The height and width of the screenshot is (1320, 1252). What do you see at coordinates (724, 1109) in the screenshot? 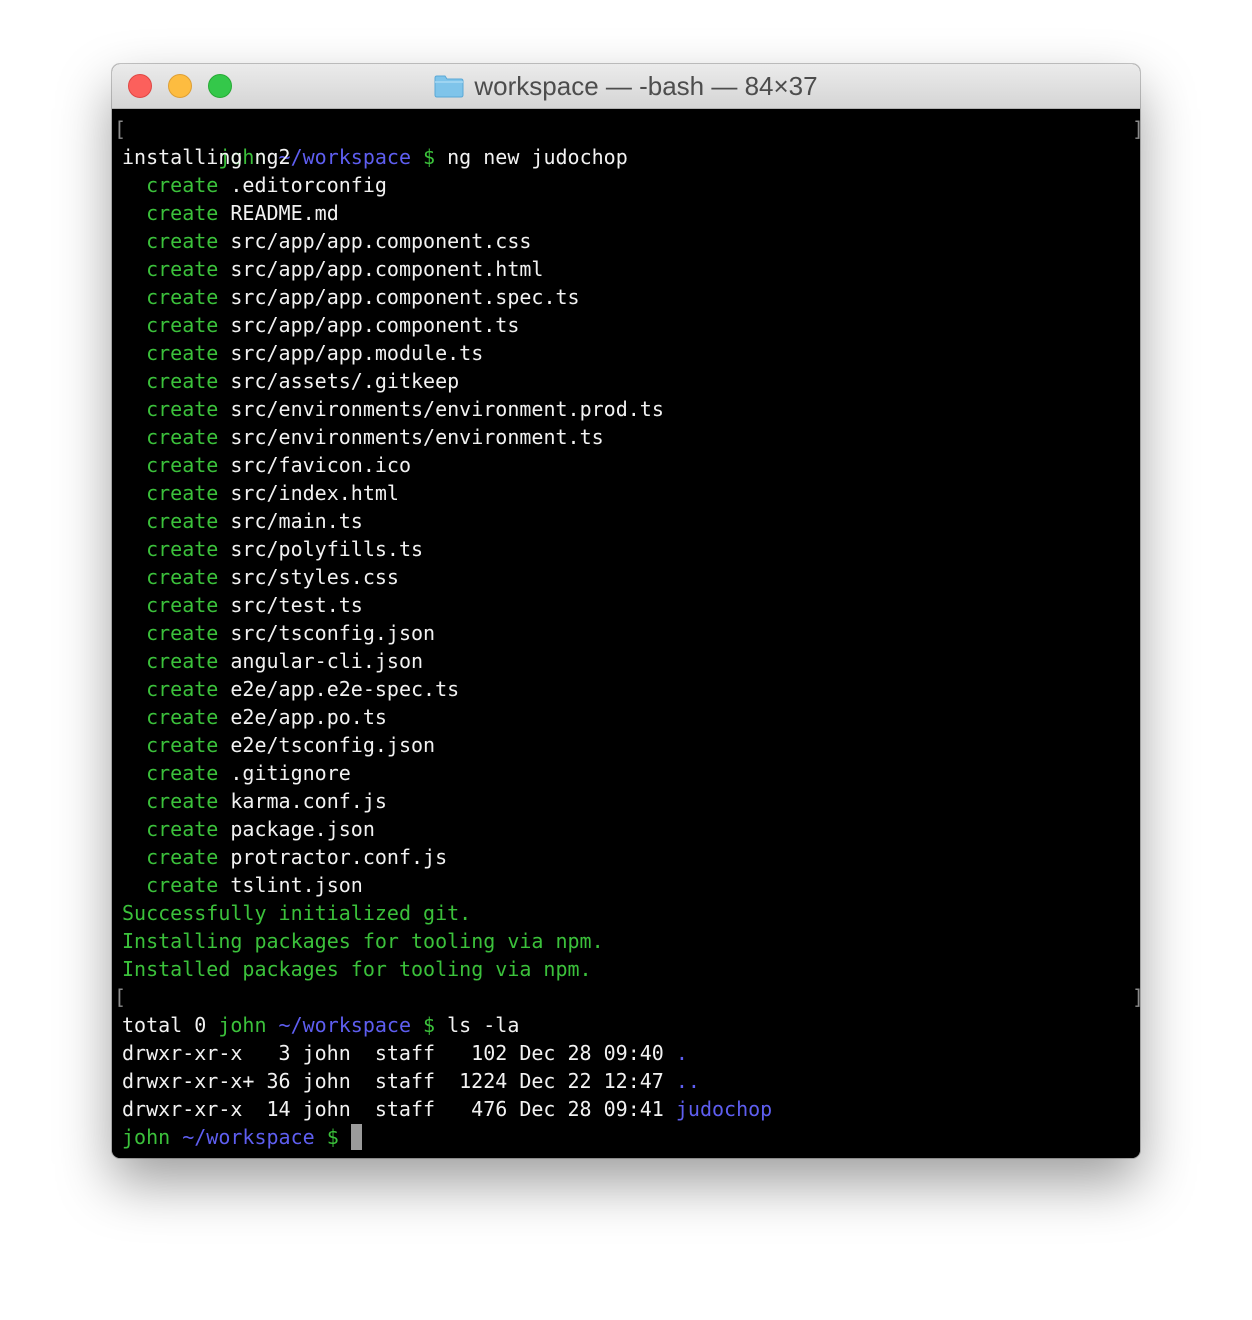
I see `ls-name: judochop` at bounding box center [724, 1109].